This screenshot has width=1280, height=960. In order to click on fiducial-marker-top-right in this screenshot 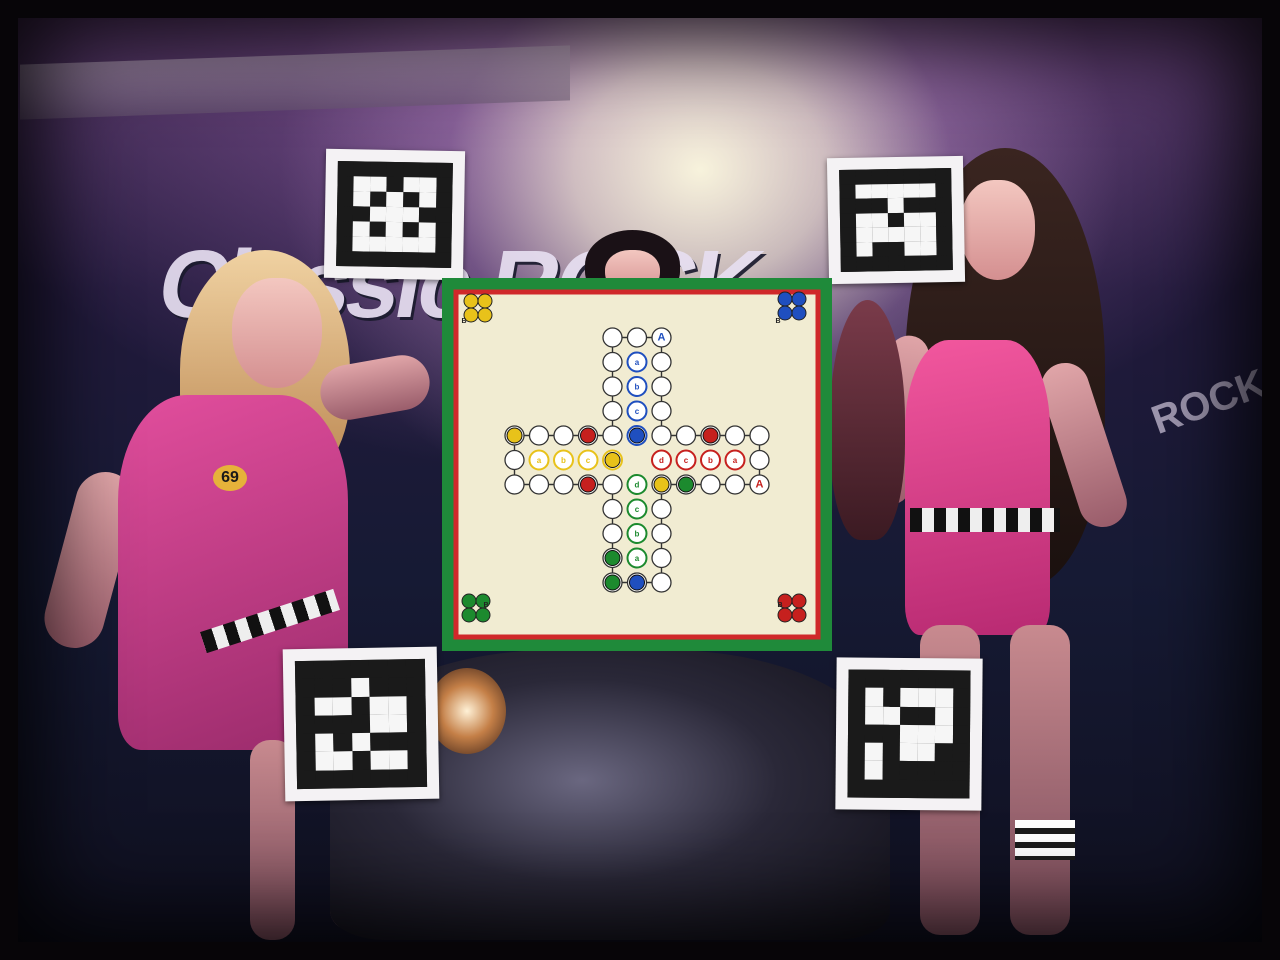, I will do `click(896, 220)`.